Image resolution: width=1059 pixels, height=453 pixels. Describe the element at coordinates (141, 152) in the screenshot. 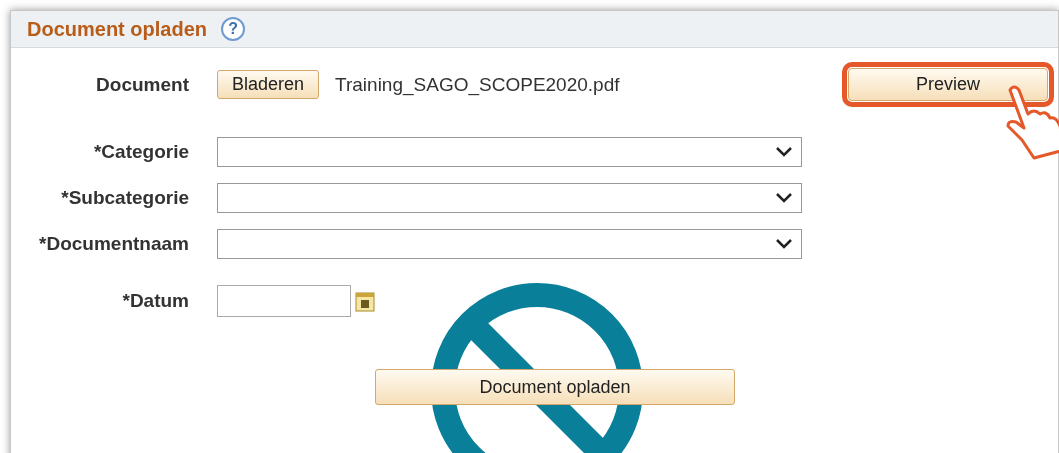

I see `field-label: *Categorie` at that location.